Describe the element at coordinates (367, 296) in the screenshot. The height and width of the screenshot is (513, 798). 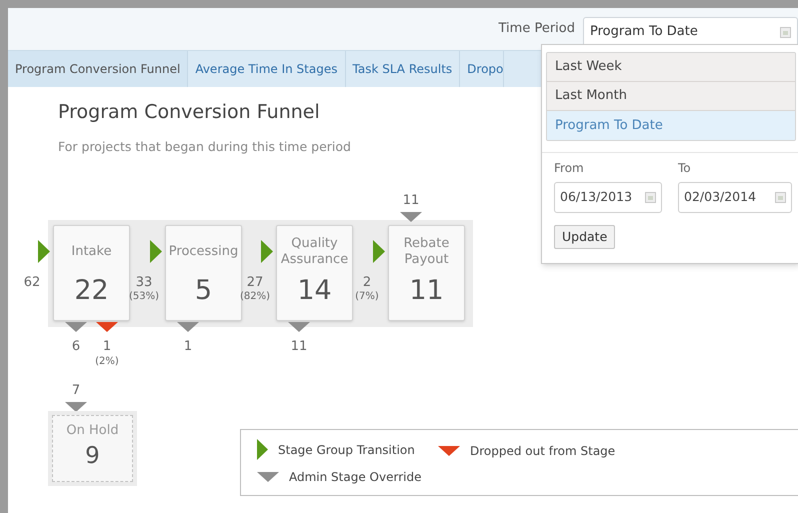
I see `transition-percent: (7%)` at that location.